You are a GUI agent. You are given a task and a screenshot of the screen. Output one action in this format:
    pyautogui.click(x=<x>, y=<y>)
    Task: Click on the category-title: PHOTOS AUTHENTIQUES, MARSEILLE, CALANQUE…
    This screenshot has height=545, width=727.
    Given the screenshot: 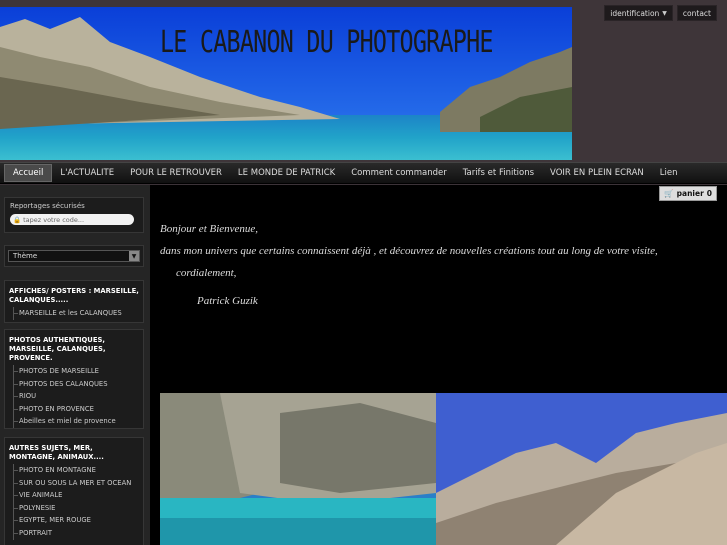 What is the action you would take?
    pyautogui.click(x=57, y=349)
    